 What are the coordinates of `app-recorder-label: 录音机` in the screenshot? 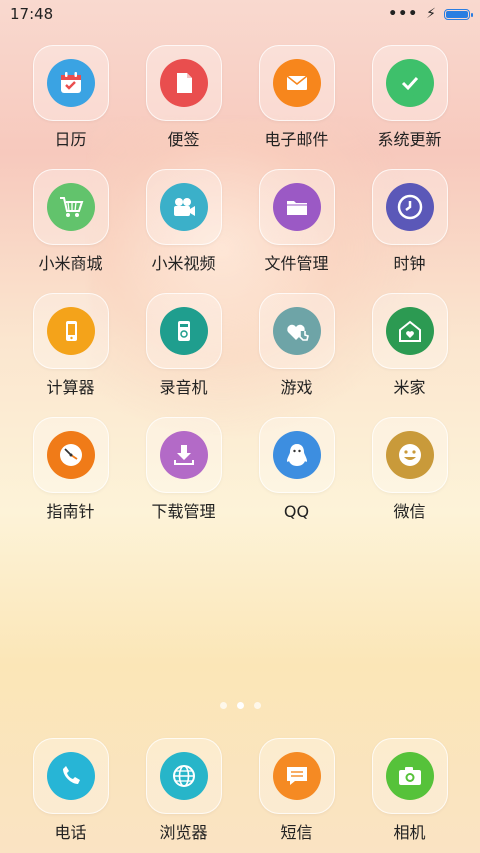 It's located at (183, 387).